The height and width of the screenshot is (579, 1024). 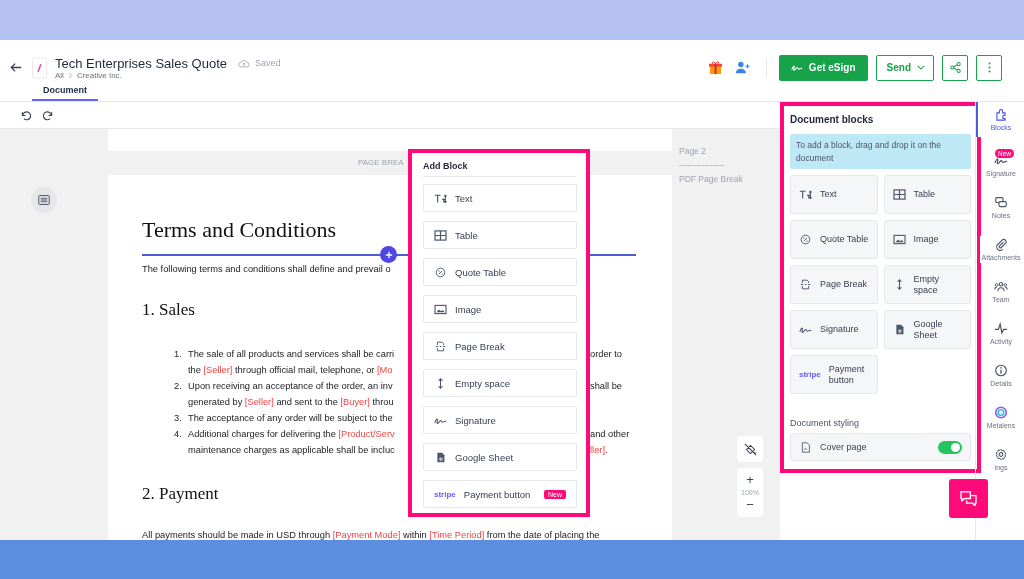 I want to click on plus-icon, so click(x=388, y=254).